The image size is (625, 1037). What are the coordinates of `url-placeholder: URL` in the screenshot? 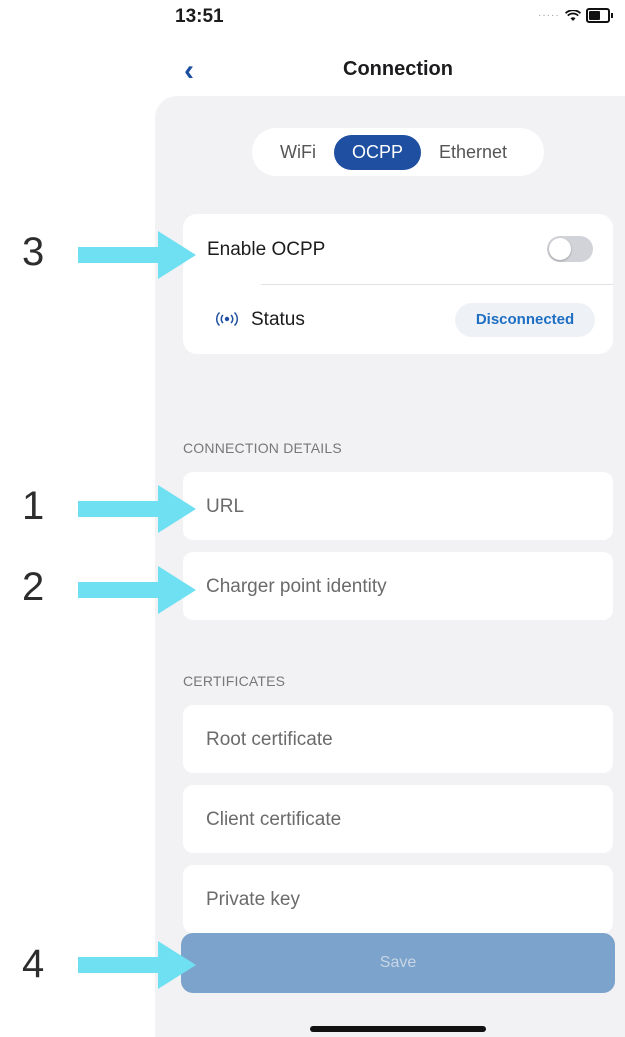 It's located at (225, 506).